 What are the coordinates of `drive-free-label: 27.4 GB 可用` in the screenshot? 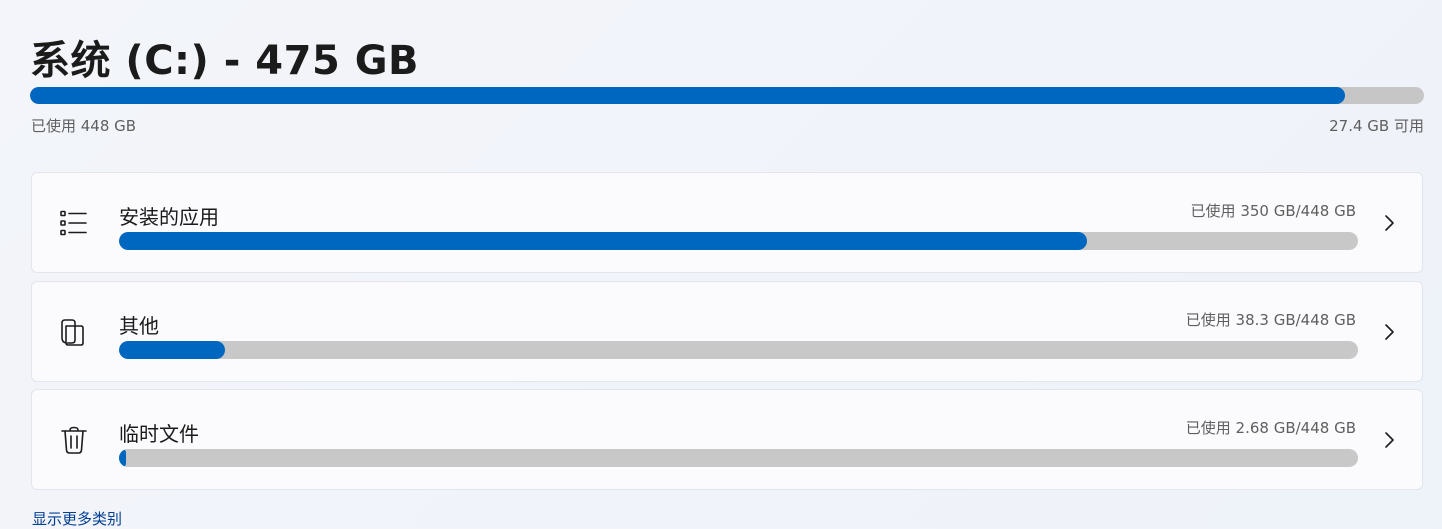 It's located at (1376, 126).